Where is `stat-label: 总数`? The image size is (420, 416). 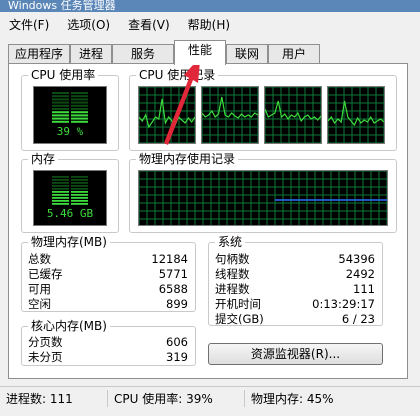
stat-label: 总数 is located at coordinates (39, 259).